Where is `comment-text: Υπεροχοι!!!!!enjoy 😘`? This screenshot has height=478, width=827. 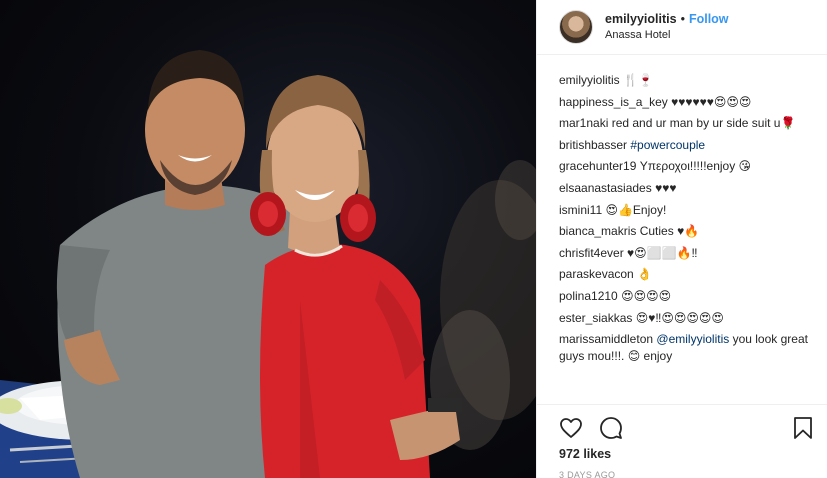
comment-text: Υπεροχοι!!!!!enjoy 😘 is located at coordinates (695, 166).